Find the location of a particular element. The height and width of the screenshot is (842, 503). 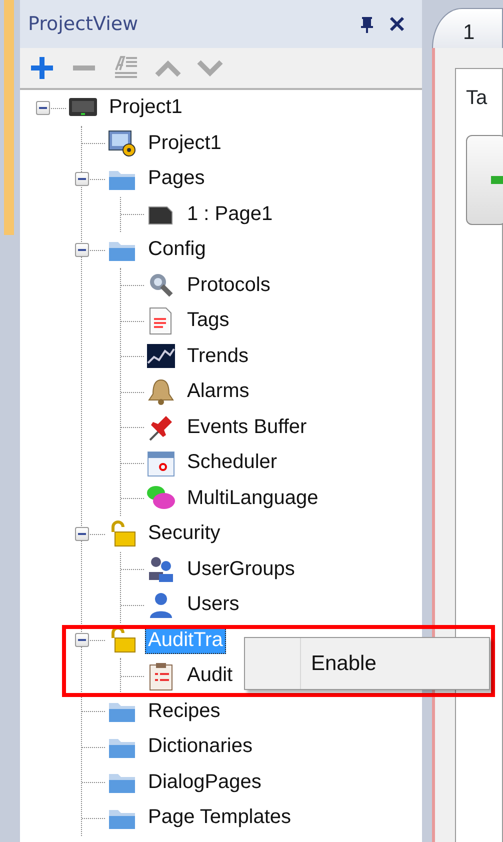

tree-item-label: Scheduler is located at coordinates (232, 462).